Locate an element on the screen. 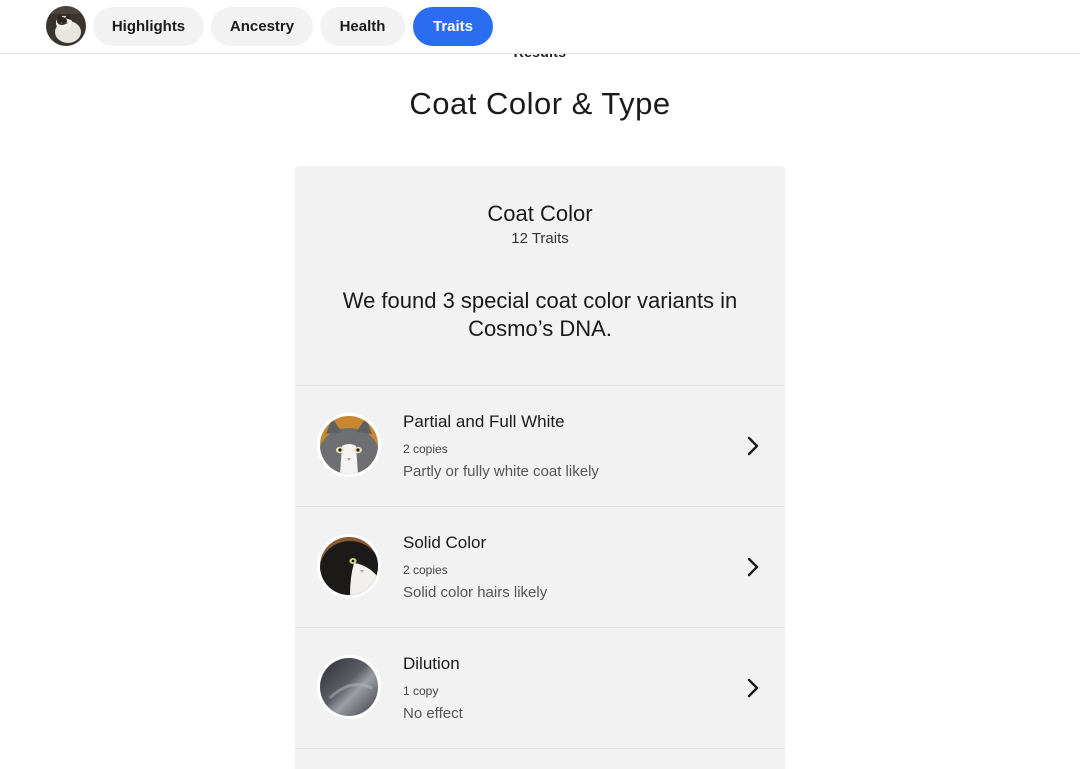 The height and width of the screenshot is (769, 1080). avatar is located at coordinates (66, 26).